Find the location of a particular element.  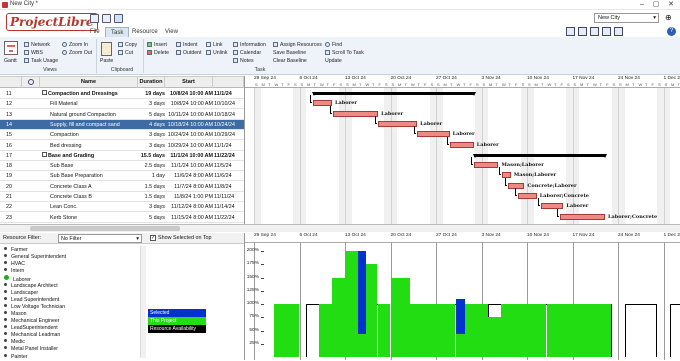

information-button: Information is located at coordinates (249, 45).